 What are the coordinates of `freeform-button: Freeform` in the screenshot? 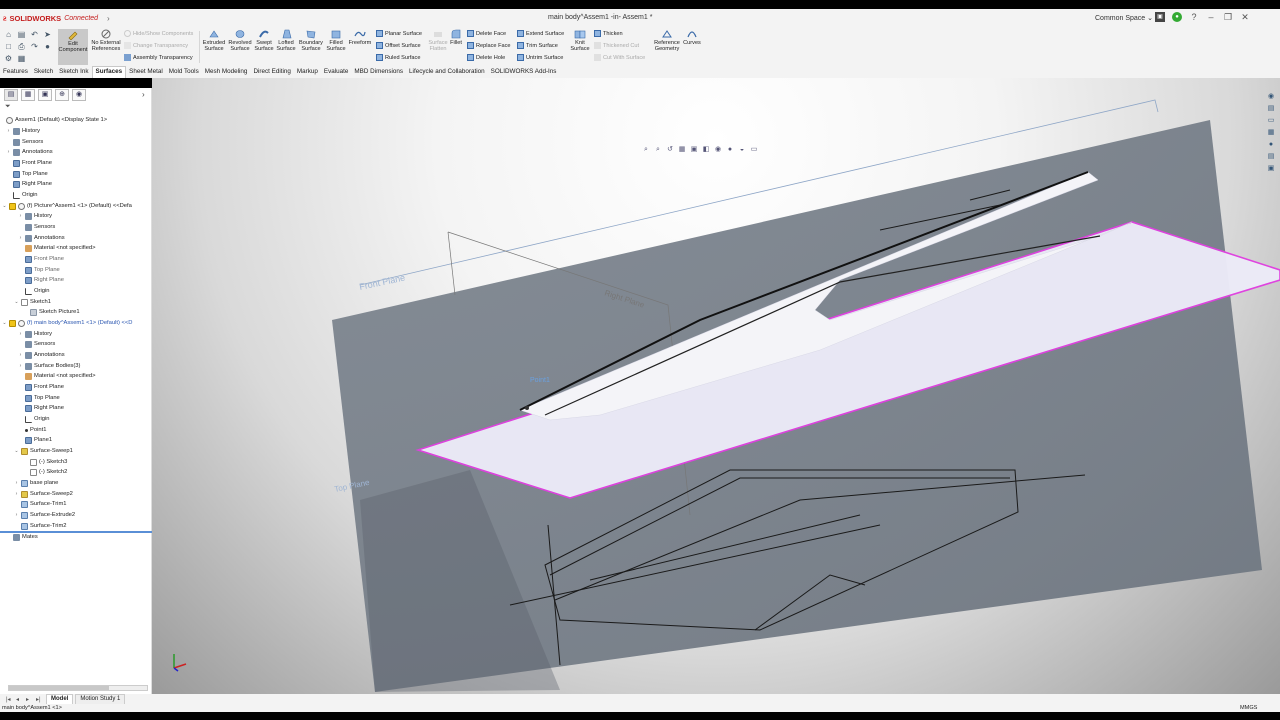 It's located at (360, 37).